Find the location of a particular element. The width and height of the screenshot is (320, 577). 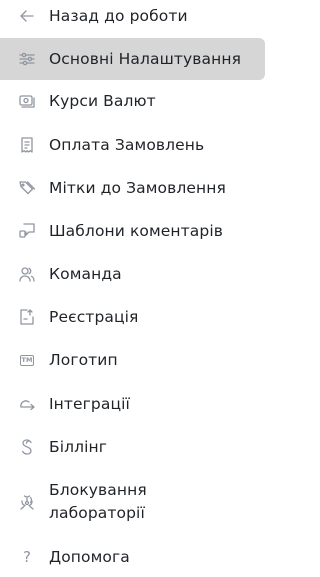

menu-item-label: Основні Налаштування is located at coordinates (145, 59).